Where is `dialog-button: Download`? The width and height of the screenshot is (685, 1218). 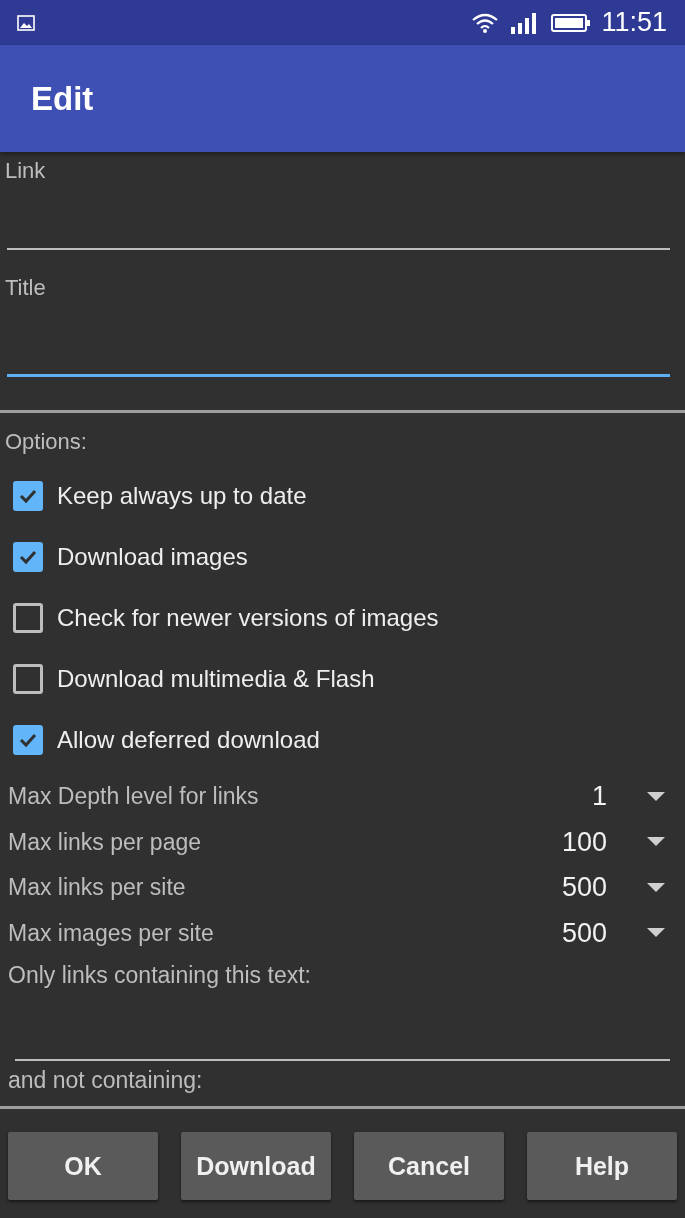 dialog-button: Download is located at coordinates (256, 1166).